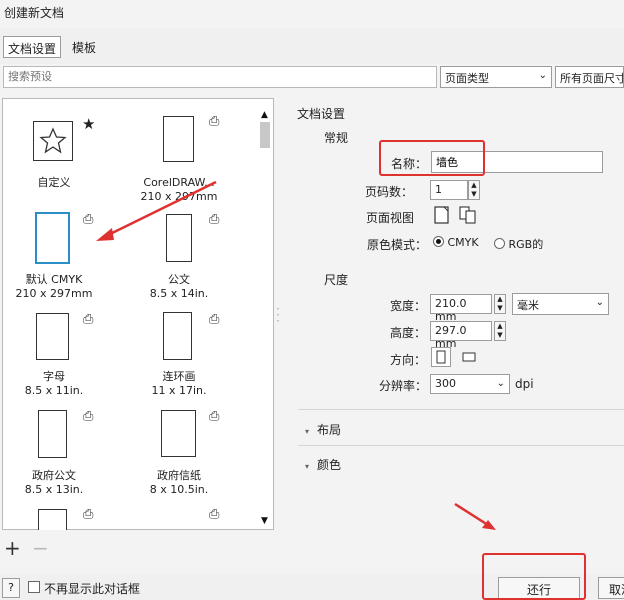 Image resolution: width=624 pixels, height=600 pixels. I want to click on color-mode-rgb: RGB的, so click(518, 244).